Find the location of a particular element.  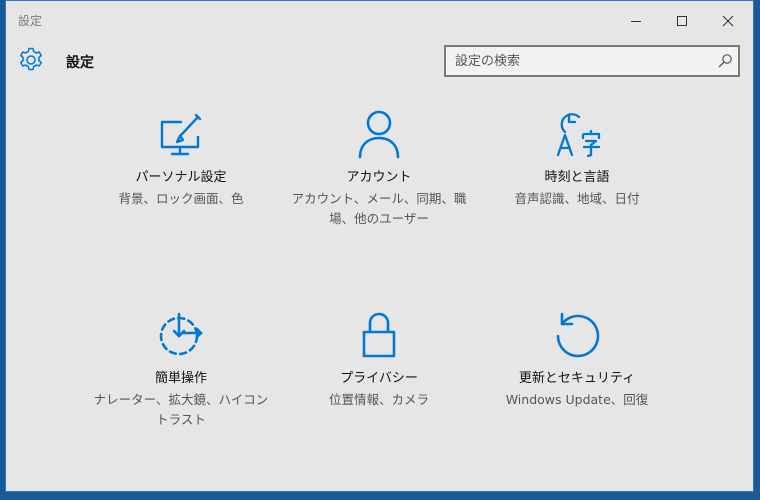

tile-description: 位置情報、カメラ is located at coordinates (378, 399).